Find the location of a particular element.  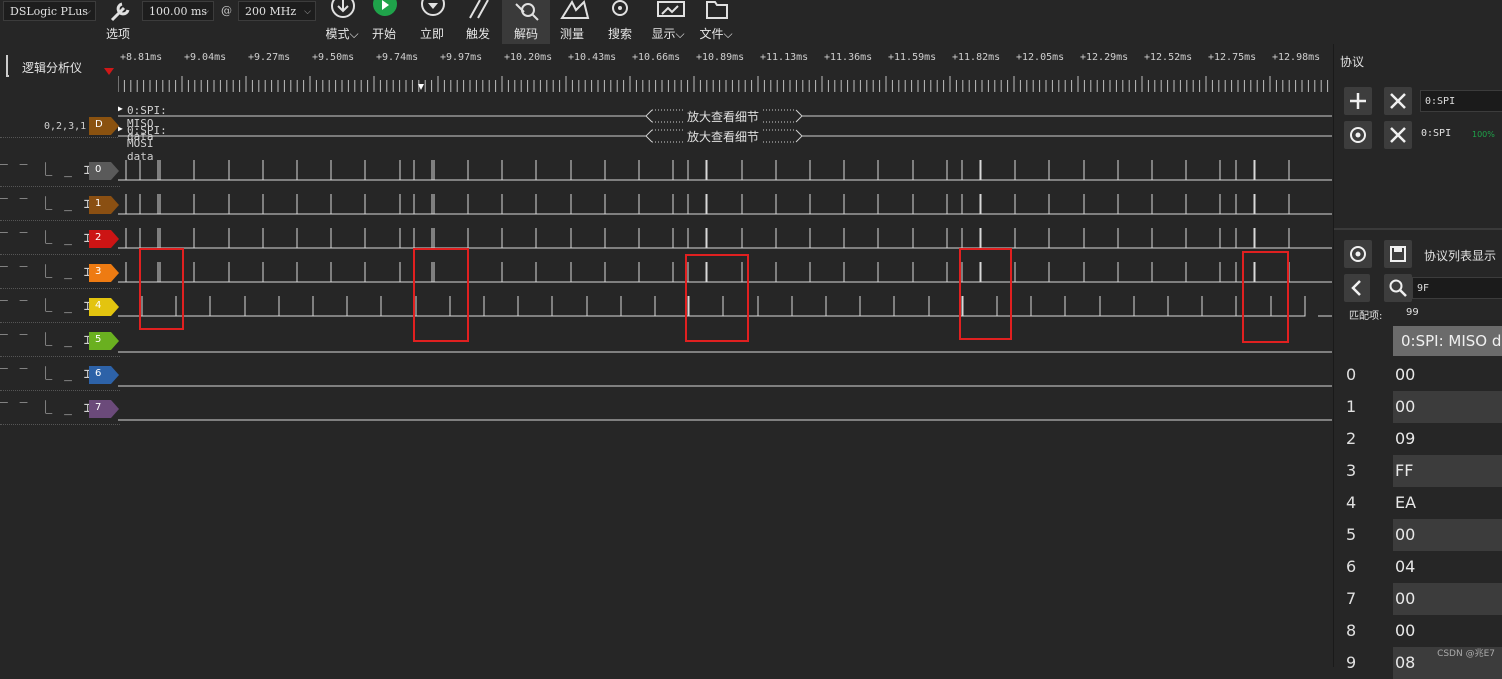

channel-tag-5: 5 is located at coordinates (104, 341).